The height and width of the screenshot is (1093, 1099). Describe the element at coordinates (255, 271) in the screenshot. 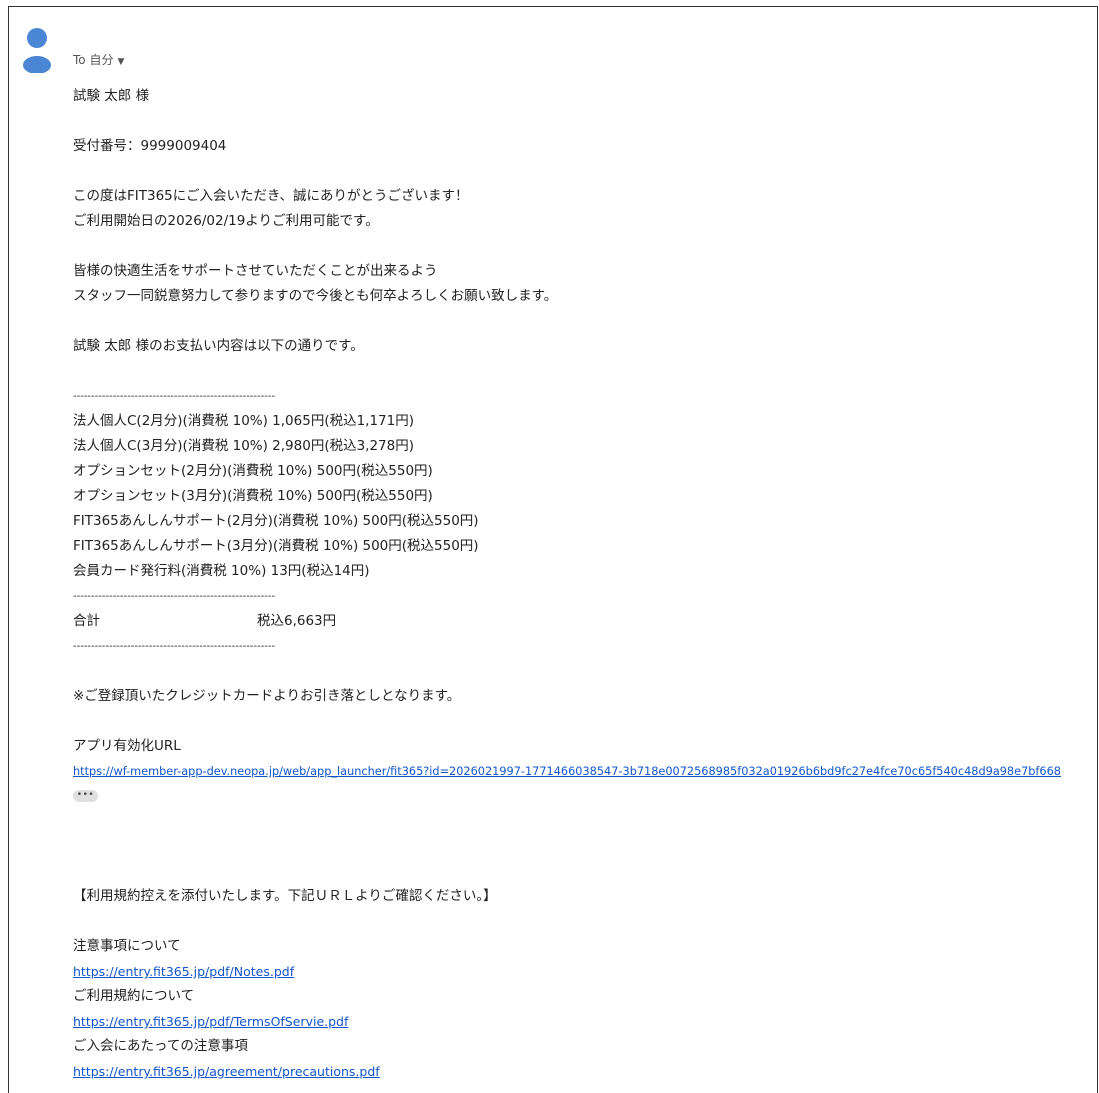

I see `support-line-1: 皆様の快適生活をサポートさせていただくことが出来るよう` at that location.